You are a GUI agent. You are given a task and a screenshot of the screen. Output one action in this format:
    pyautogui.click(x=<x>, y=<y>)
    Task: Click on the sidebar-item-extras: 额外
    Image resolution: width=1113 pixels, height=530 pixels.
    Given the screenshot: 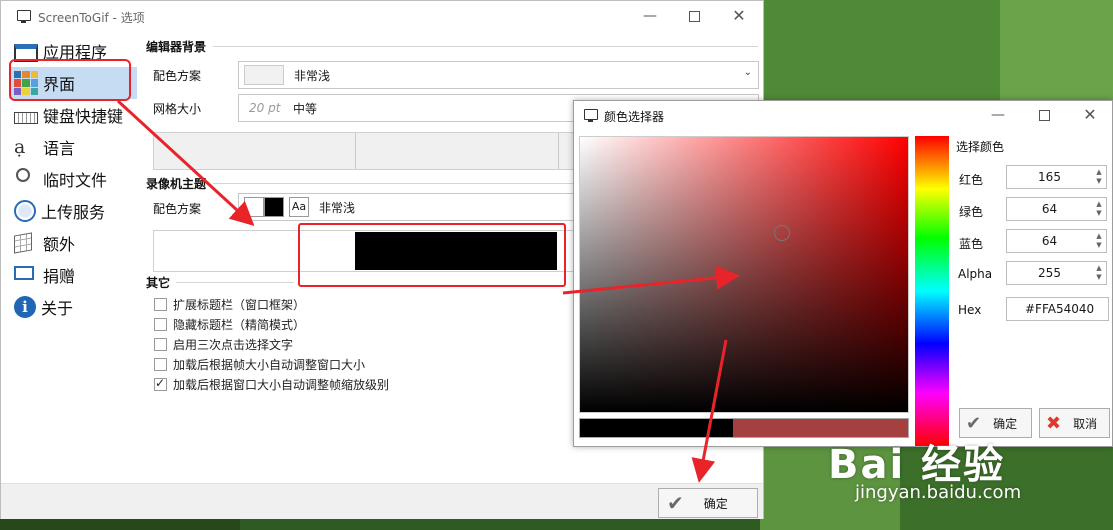 What is the action you would take?
    pyautogui.click(x=73, y=243)
    